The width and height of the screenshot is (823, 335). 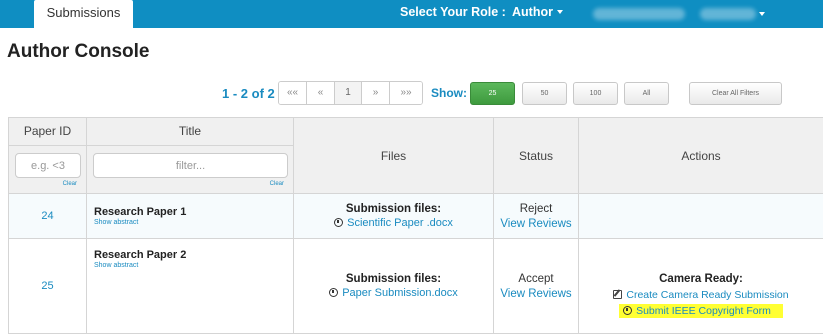 I want to click on show-label: Show:, so click(x=449, y=93).